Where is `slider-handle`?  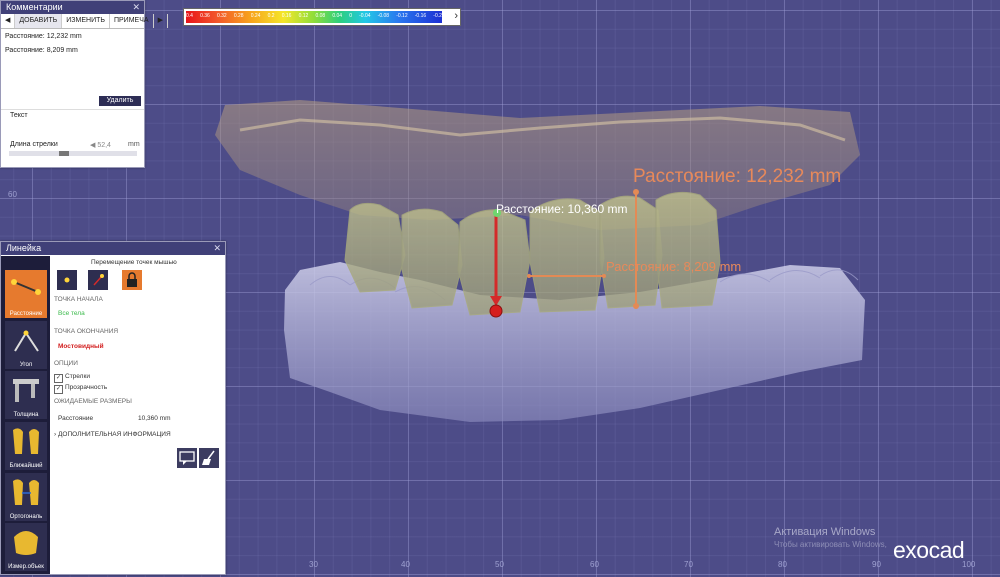
slider-handle is located at coordinates (64, 153).